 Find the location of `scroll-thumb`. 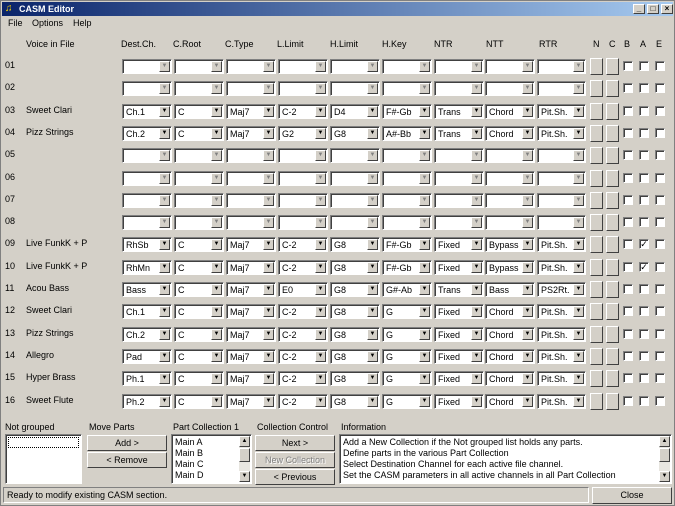

scroll-thumb is located at coordinates (244, 455).